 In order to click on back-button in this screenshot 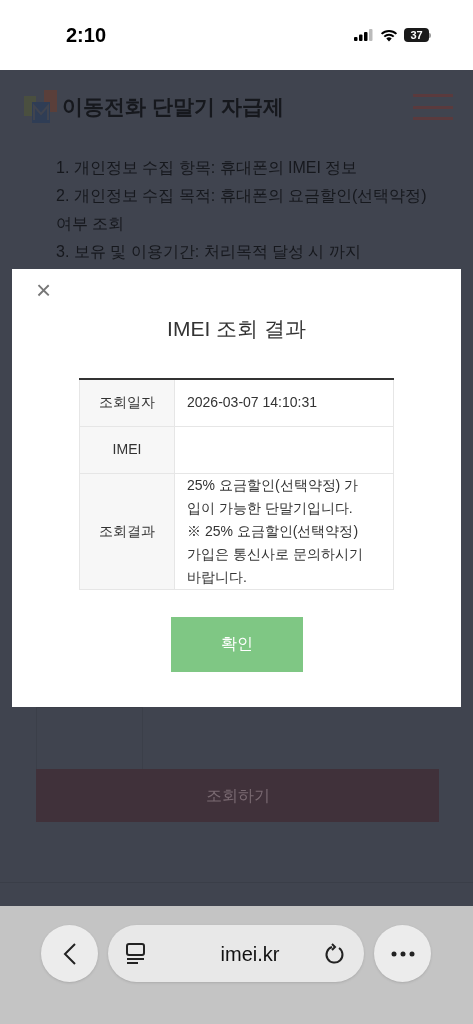, I will do `click(69, 953)`.